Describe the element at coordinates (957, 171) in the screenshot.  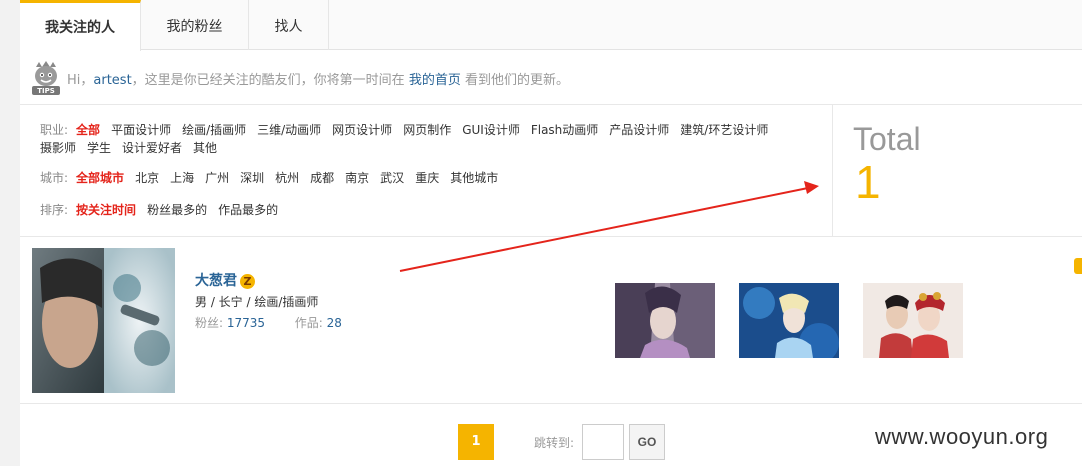
I see `total-box: Total 1` at that location.